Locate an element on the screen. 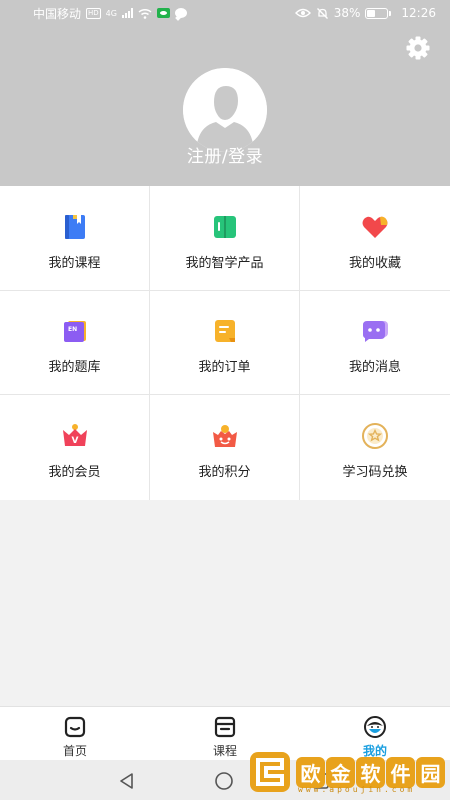  star-coin-icon is located at coordinates (375, 436).